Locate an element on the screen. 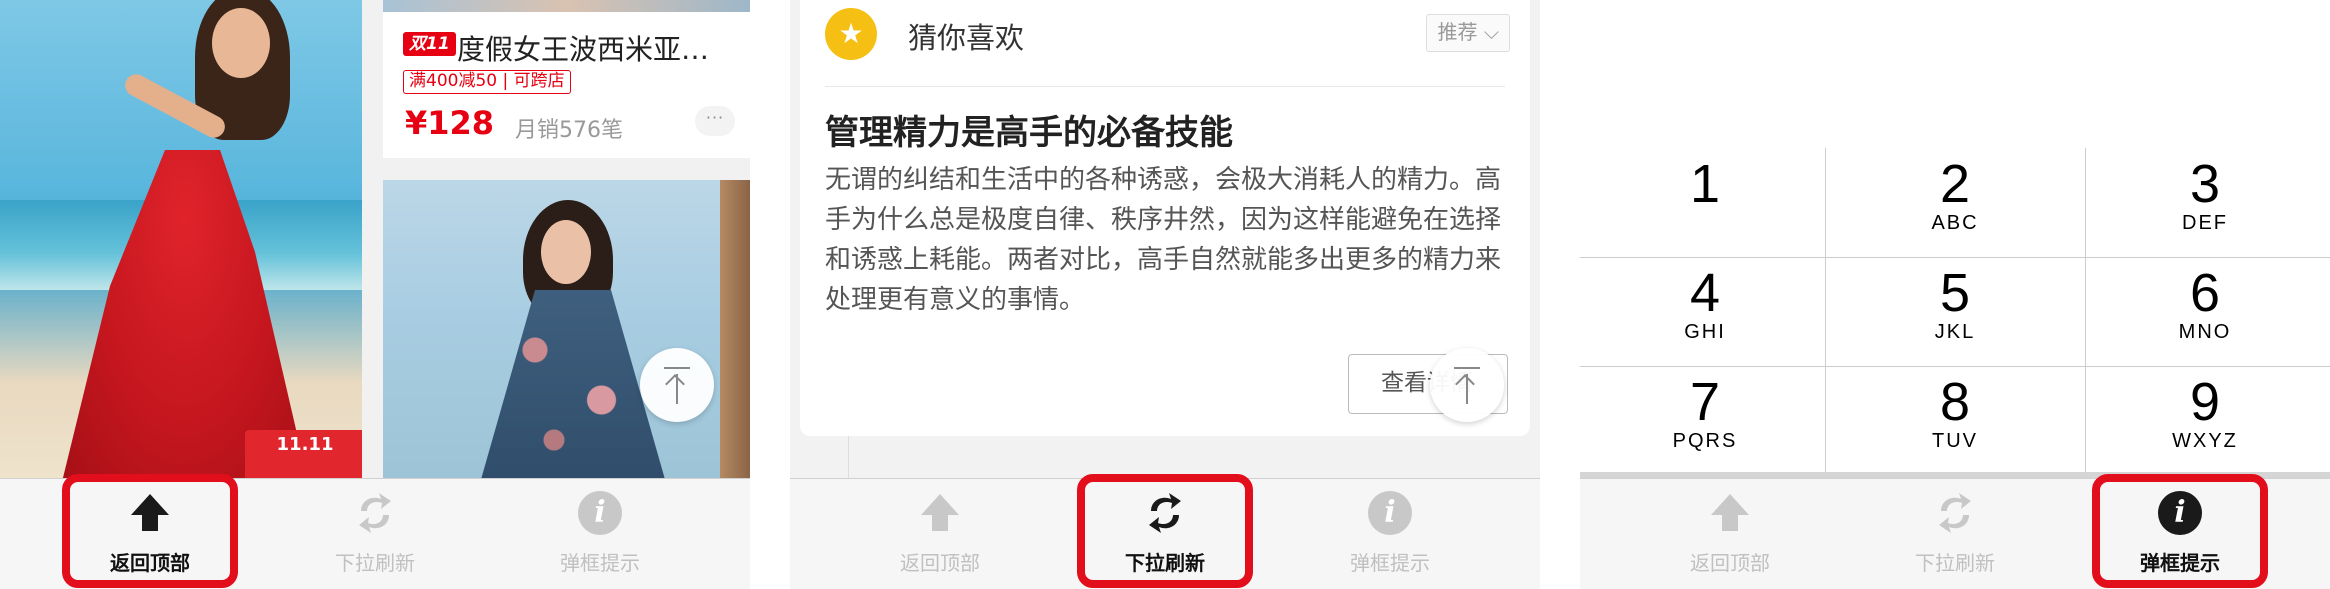 The height and width of the screenshot is (589, 2330). monthly-sales: 月销576笔 is located at coordinates (569, 130).